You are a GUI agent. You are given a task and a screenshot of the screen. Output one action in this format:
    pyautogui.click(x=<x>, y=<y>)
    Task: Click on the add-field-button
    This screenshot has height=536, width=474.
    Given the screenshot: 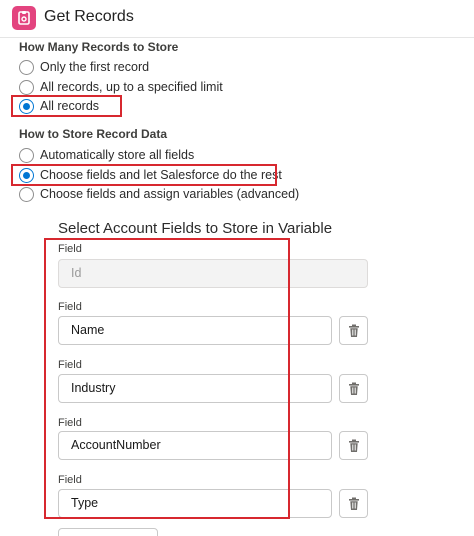 What is the action you would take?
    pyautogui.click(x=108, y=532)
    